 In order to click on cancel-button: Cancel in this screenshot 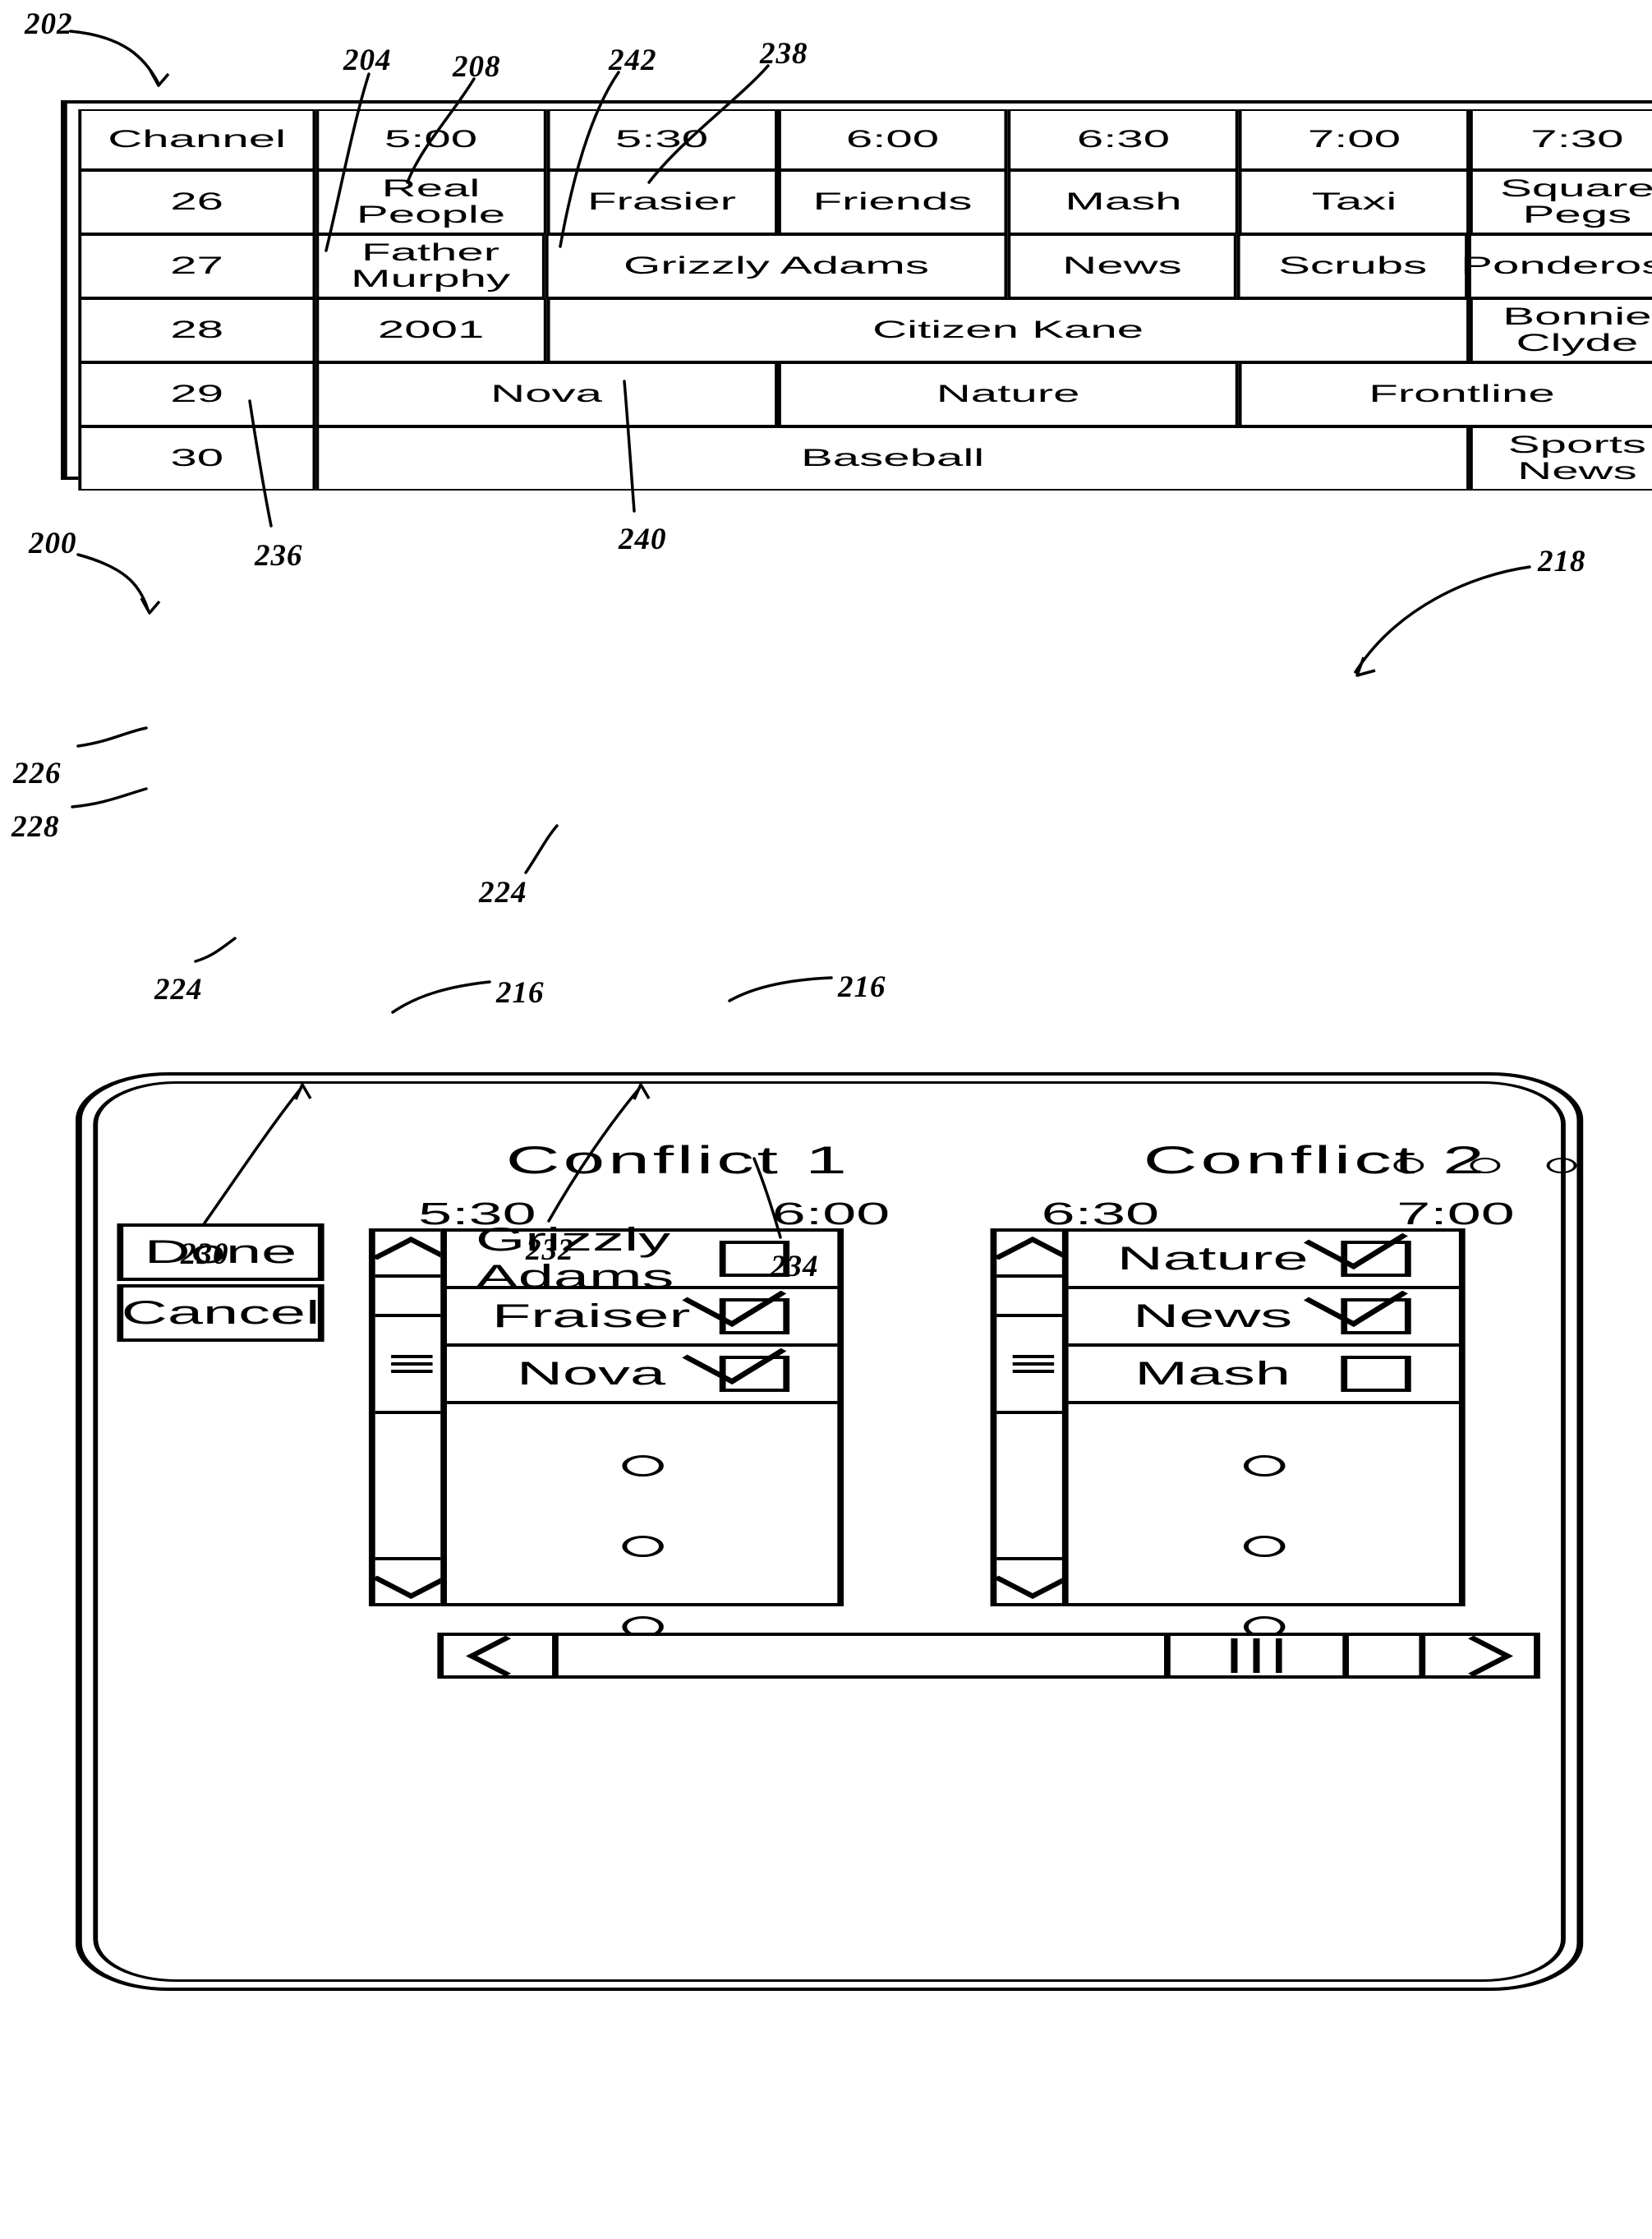, I will do `click(220, 1313)`.